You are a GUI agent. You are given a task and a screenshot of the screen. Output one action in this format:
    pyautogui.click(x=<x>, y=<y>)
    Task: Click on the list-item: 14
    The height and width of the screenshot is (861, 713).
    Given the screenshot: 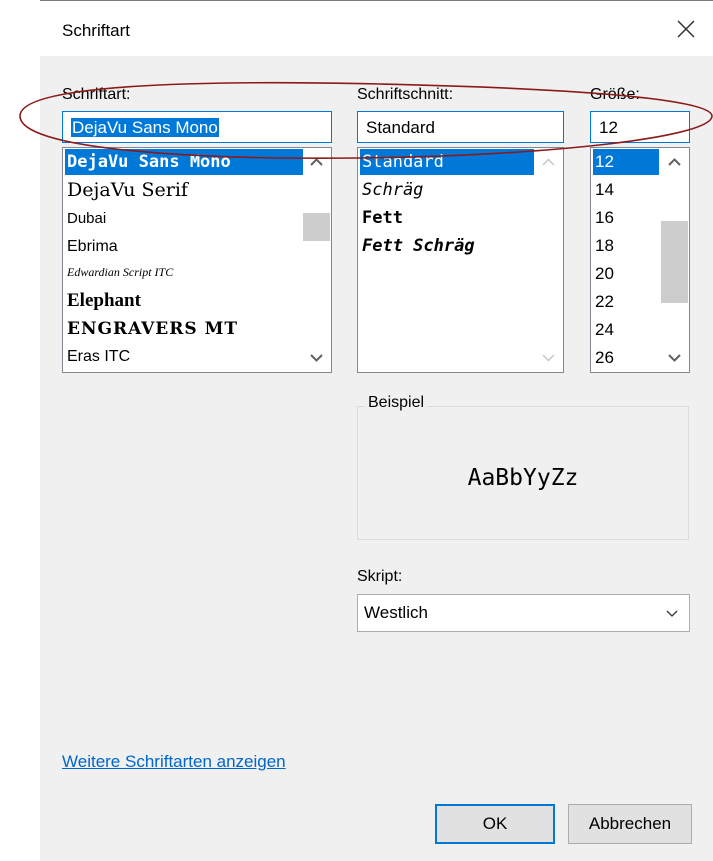 What is the action you would take?
    pyautogui.click(x=603, y=190)
    